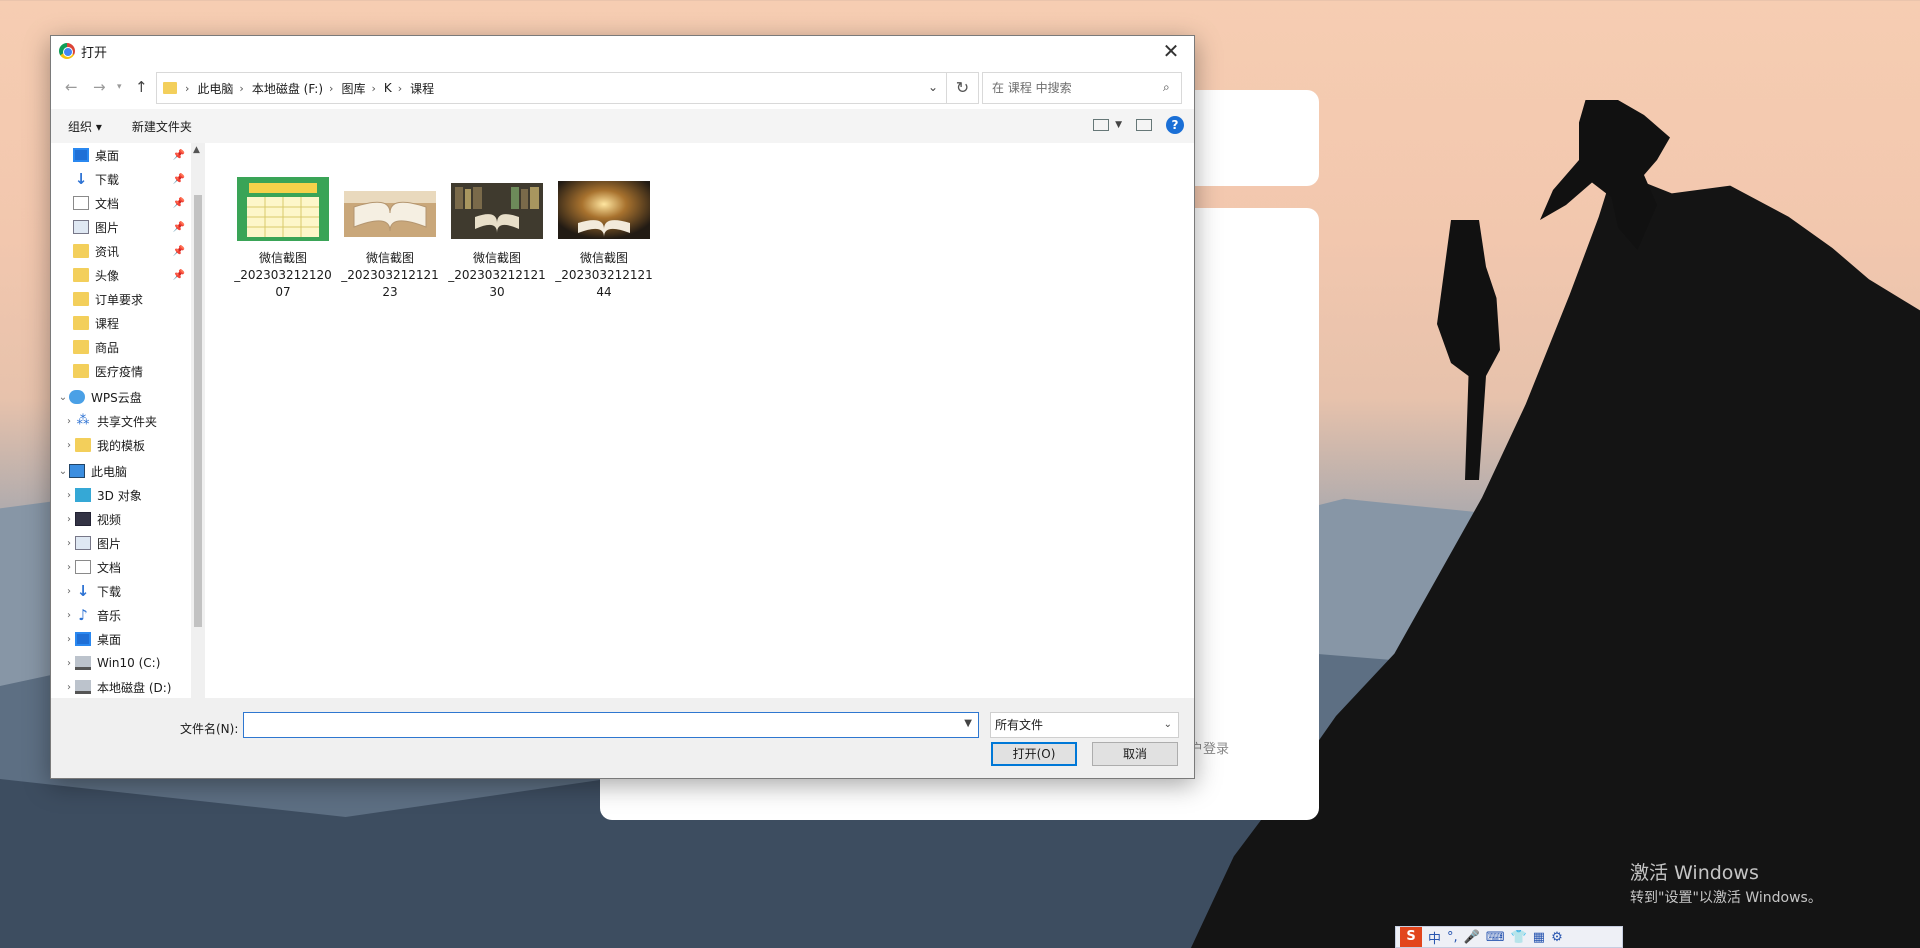  What do you see at coordinates (1034, 754) in the screenshot?
I see `open-button: 打开(O)` at bounding box center [1034, 754].